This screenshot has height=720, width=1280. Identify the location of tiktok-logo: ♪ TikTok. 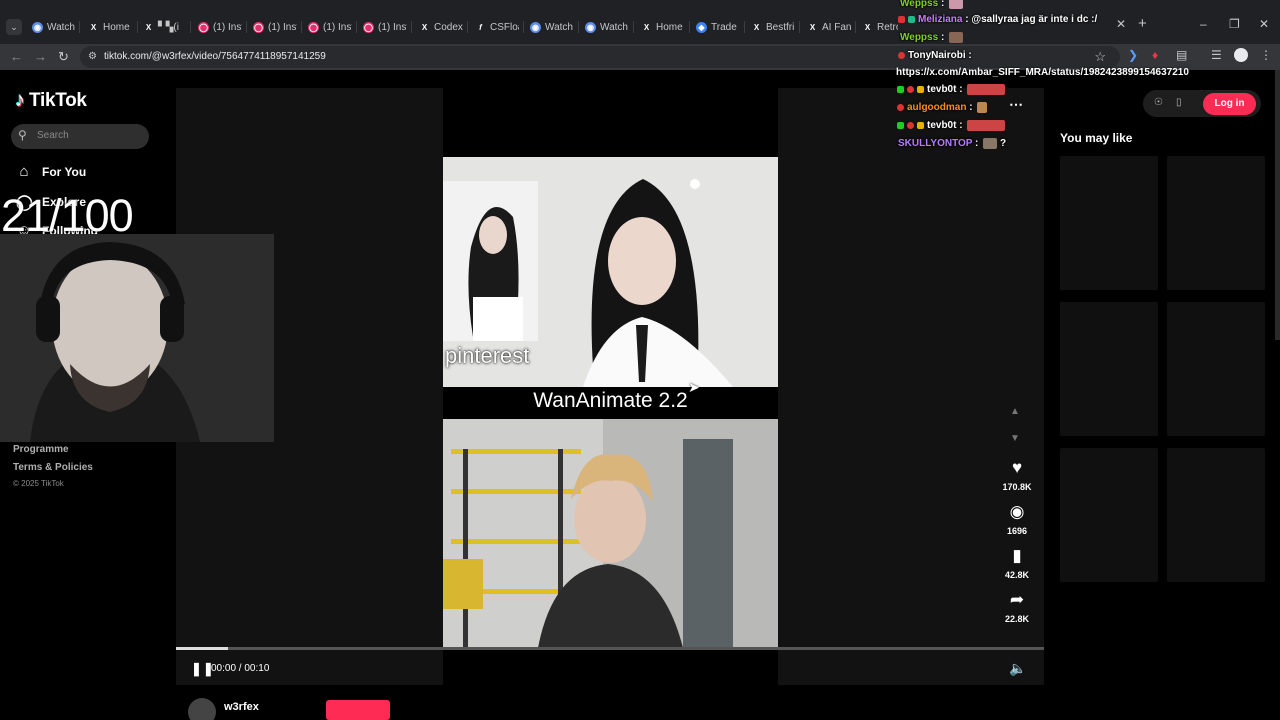
(51, 100).